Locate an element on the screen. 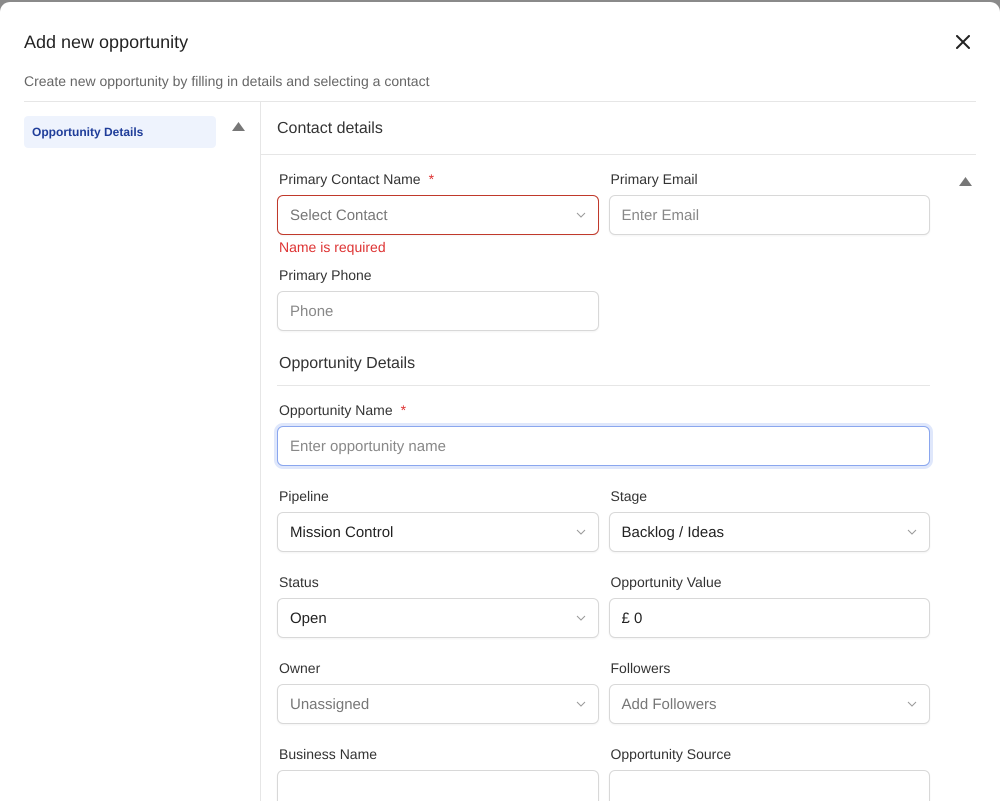 Image resolution: width=1000 pixels, height=801 pixels. sidebar-item: Opportunity Details is located at coordinates (120, 132).